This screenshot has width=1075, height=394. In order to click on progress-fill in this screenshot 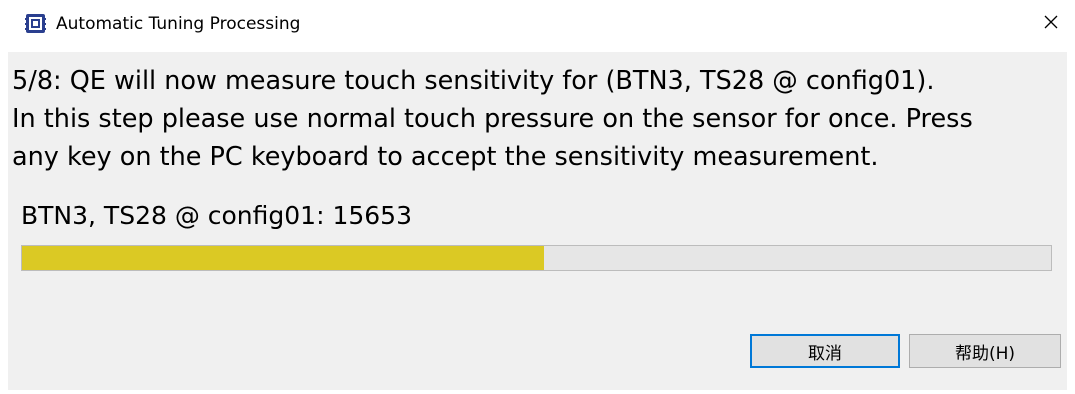, I will do `click(283, 258)`.